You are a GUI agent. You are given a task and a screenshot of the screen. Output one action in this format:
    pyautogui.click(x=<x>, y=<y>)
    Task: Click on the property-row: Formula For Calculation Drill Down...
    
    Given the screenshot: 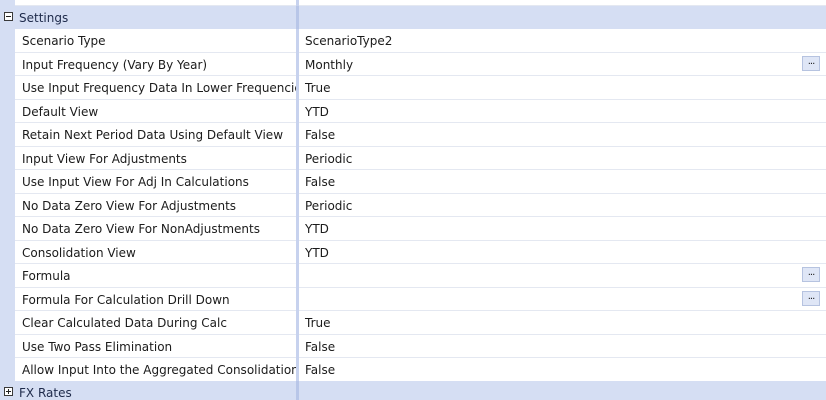 What is the action you would take?
    pyautogui.click(x=413, y=299)
    